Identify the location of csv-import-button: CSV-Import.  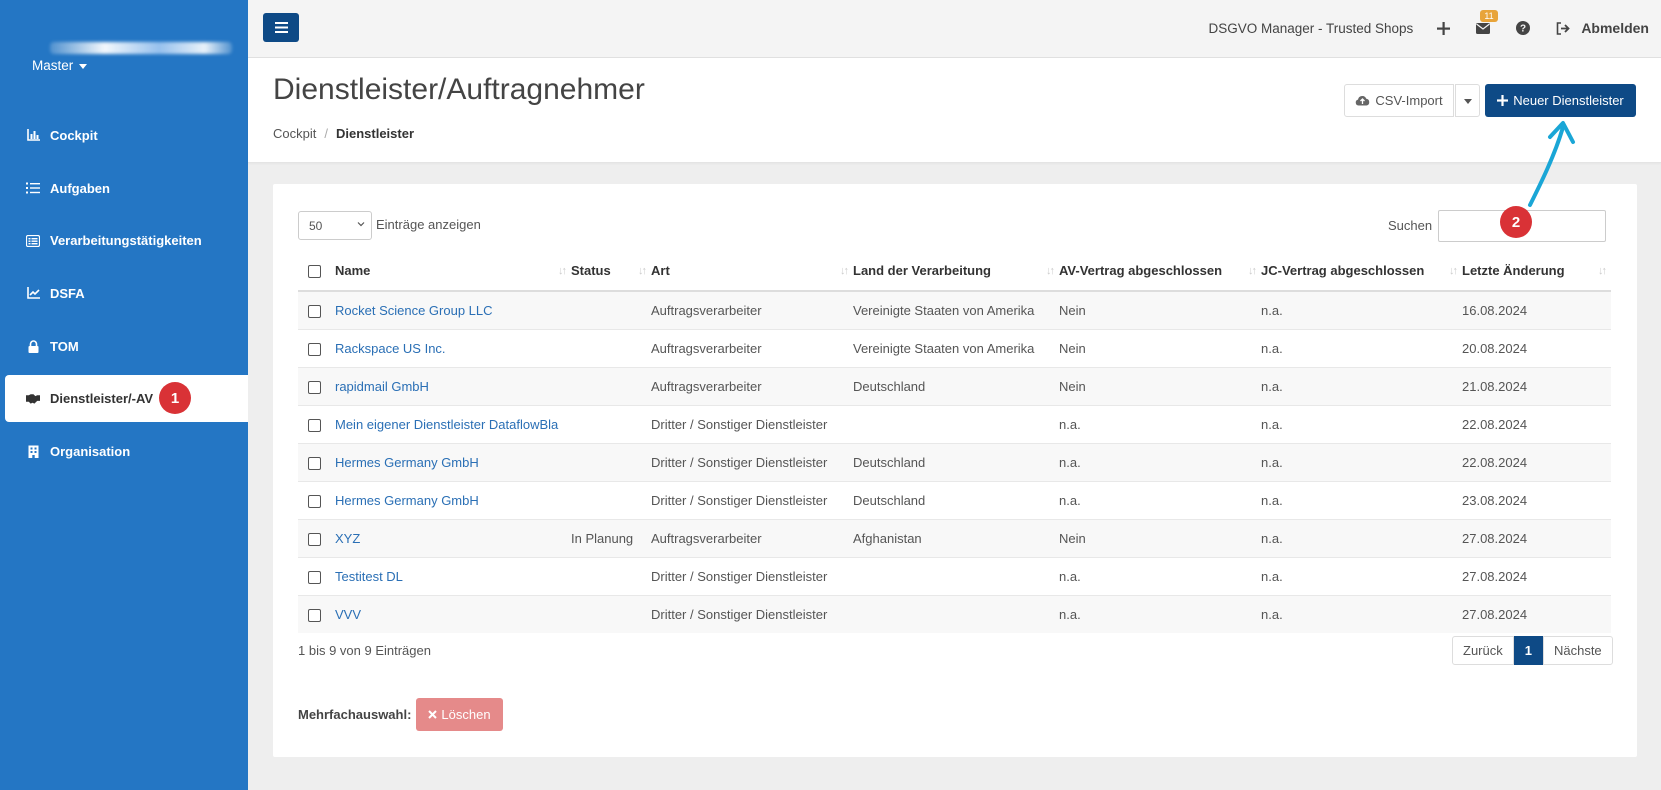
(1399, 100).